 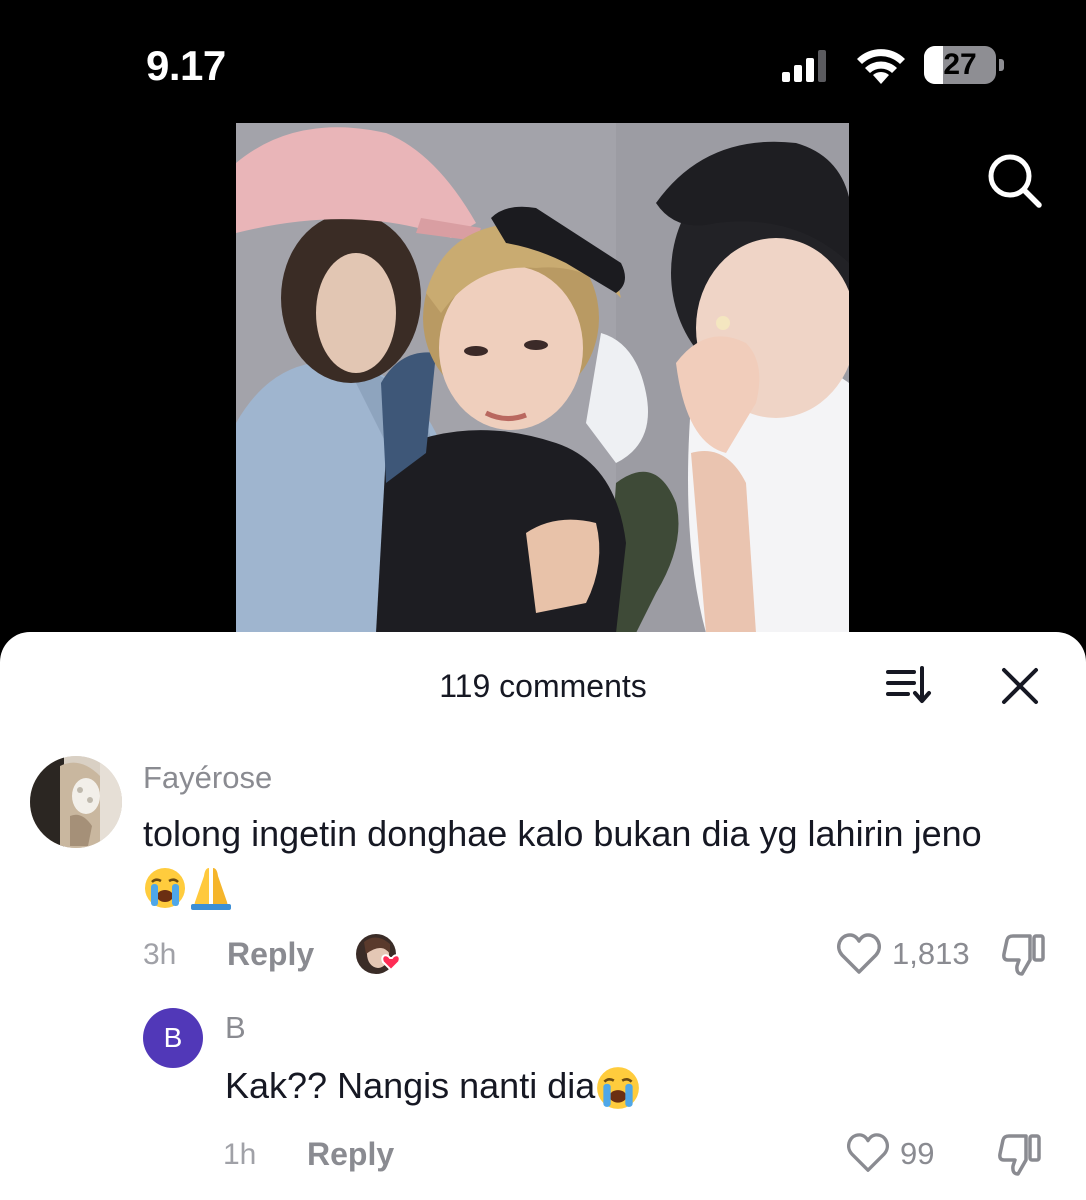 I want to click on creator-avatar-icon, so click(x=378, y=954).